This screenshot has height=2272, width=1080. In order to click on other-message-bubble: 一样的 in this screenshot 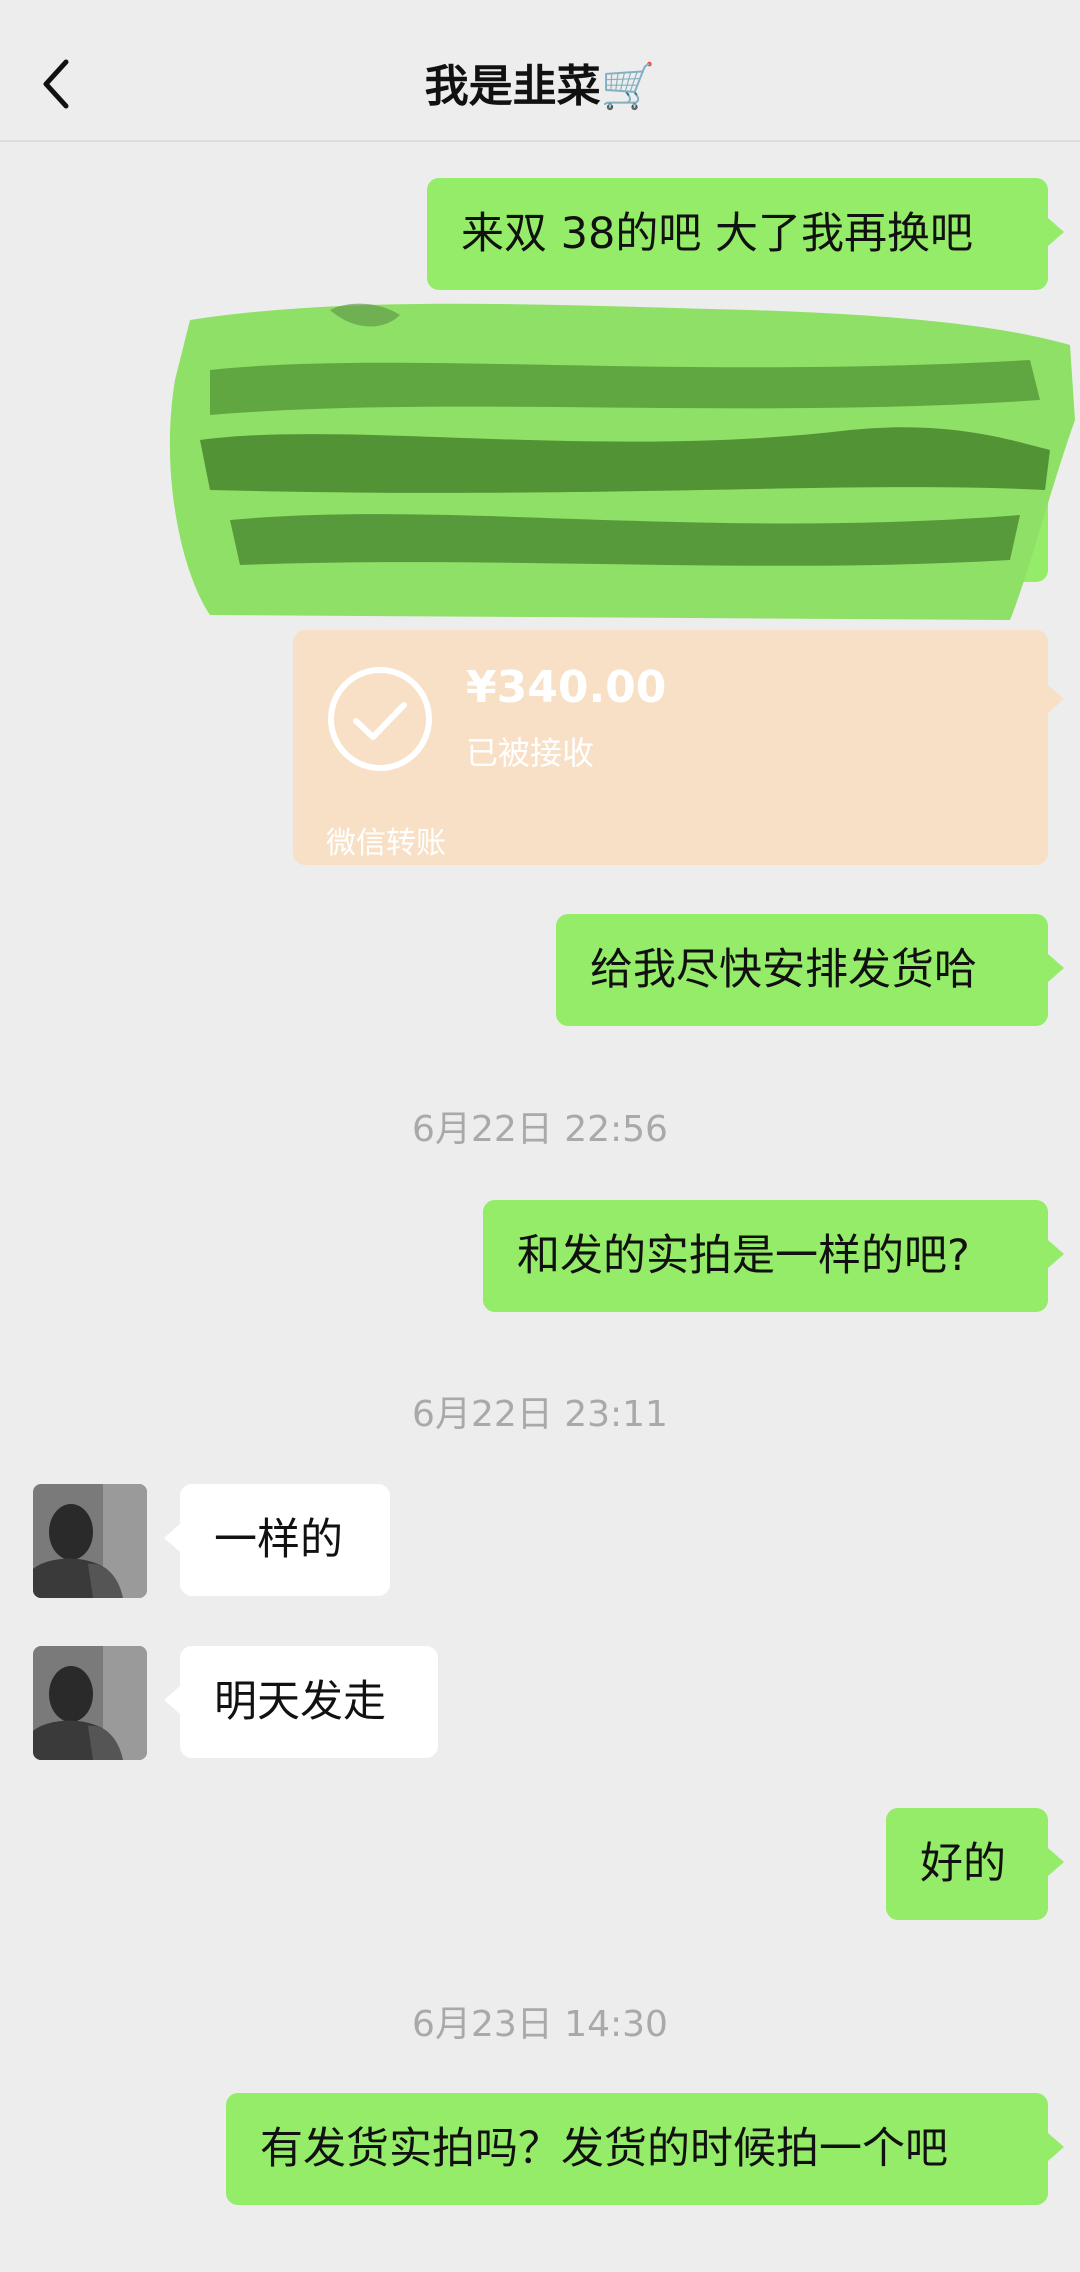, I will do `click(277, 1540)`.